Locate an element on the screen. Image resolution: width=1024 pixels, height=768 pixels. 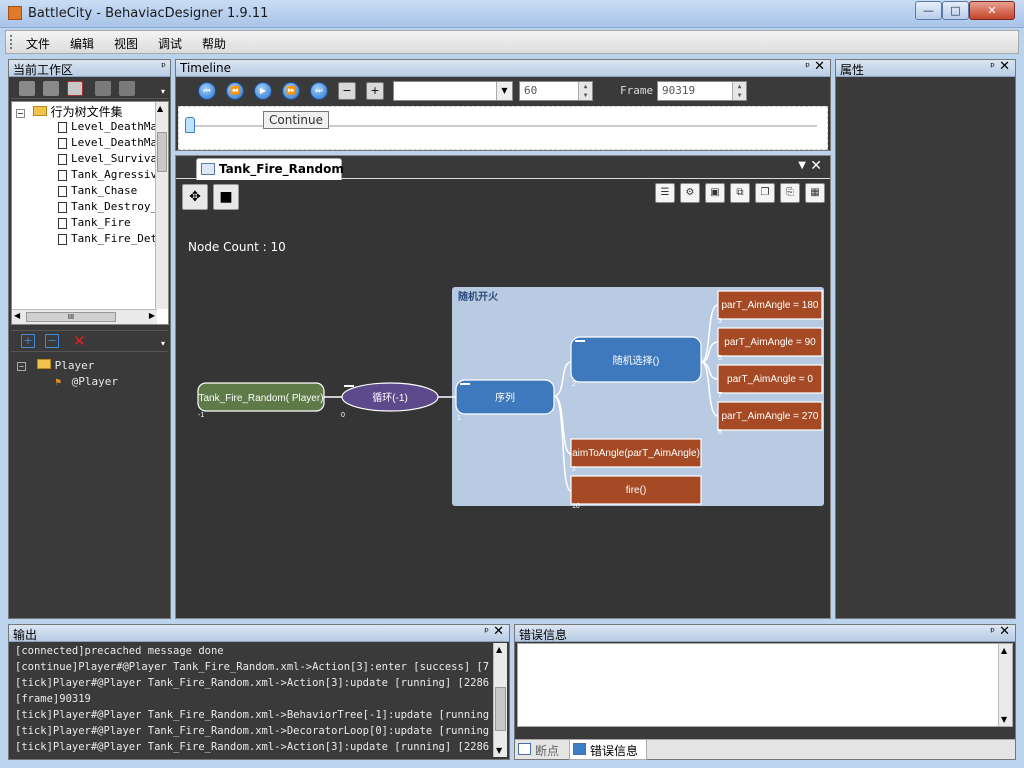
timeline-combo: ▼ is located at coordinates (453, 91).